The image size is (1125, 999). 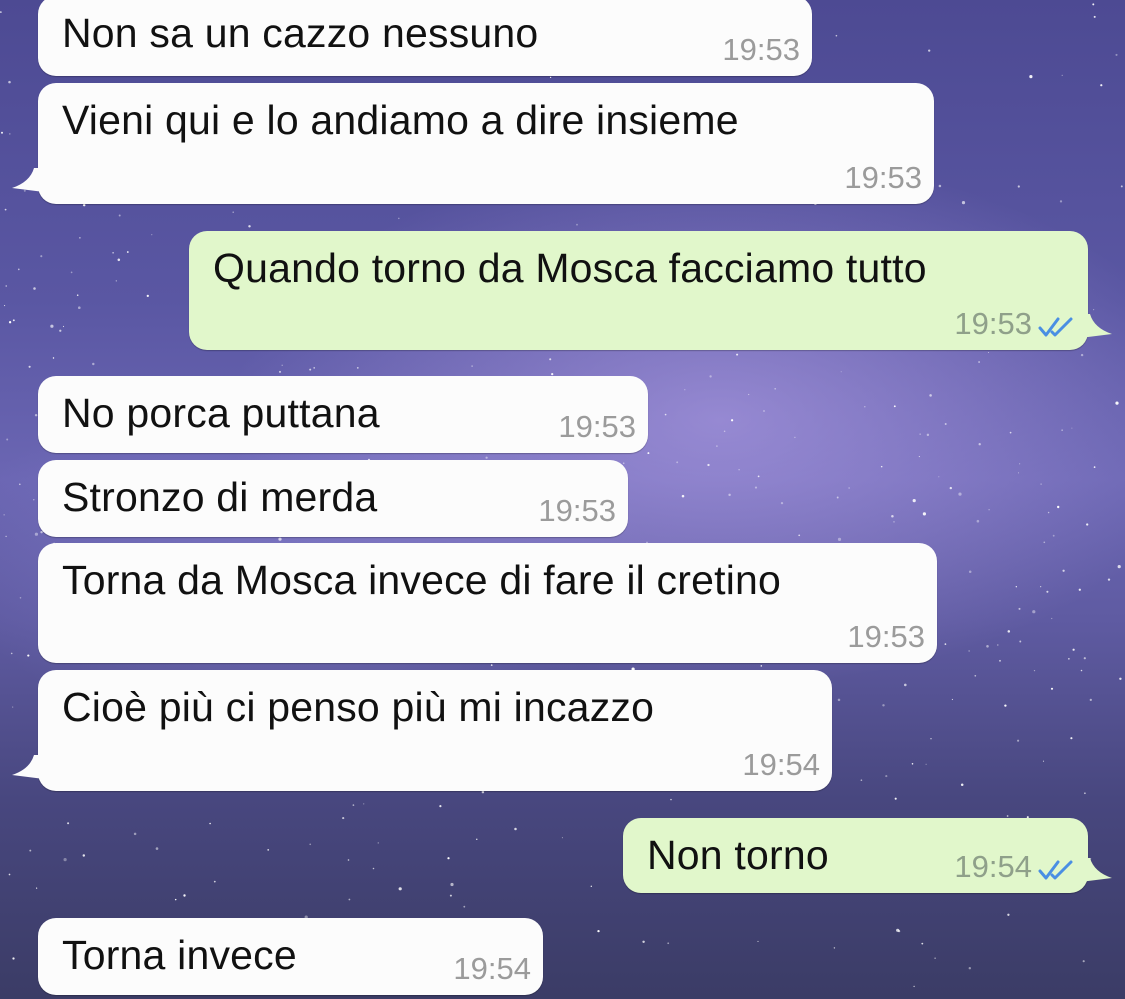 I want to click on incoming-message: Stronzo di merda 19:53, so click(x=333, y=498).